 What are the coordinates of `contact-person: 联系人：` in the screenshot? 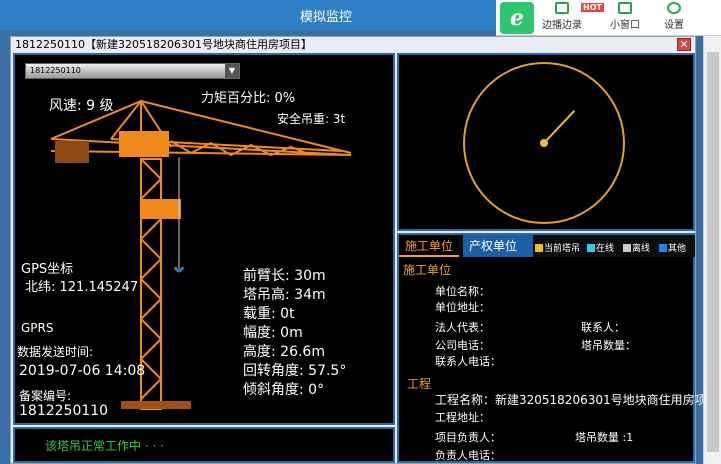 It's located at (603, 327).